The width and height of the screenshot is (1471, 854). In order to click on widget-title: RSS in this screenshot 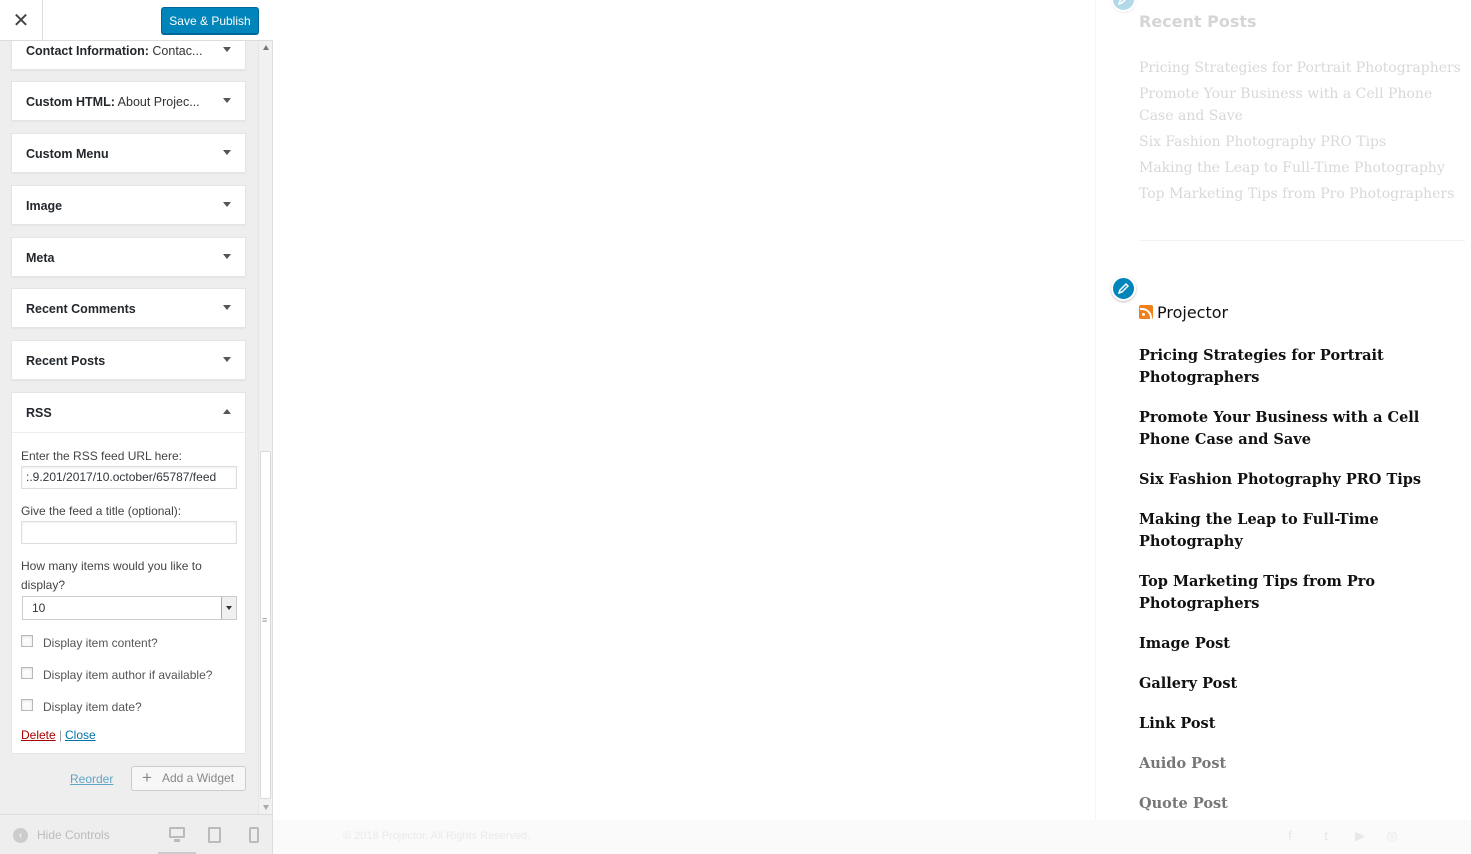, I will do `click(39, 413)`.